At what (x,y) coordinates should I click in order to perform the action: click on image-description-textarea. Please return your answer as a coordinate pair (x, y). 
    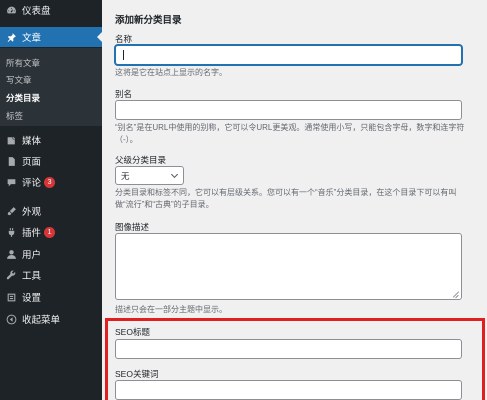
    Looking at the image, I should click on (288, 266).